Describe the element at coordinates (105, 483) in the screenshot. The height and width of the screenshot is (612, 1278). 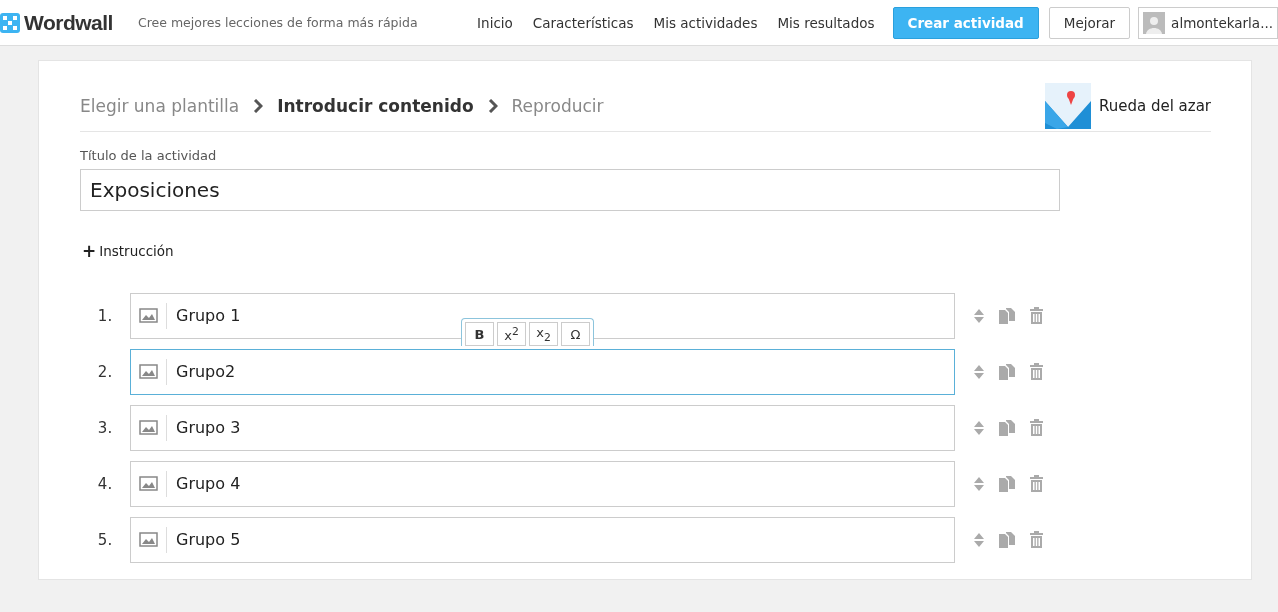
I see `item-number: 4.` at that location.